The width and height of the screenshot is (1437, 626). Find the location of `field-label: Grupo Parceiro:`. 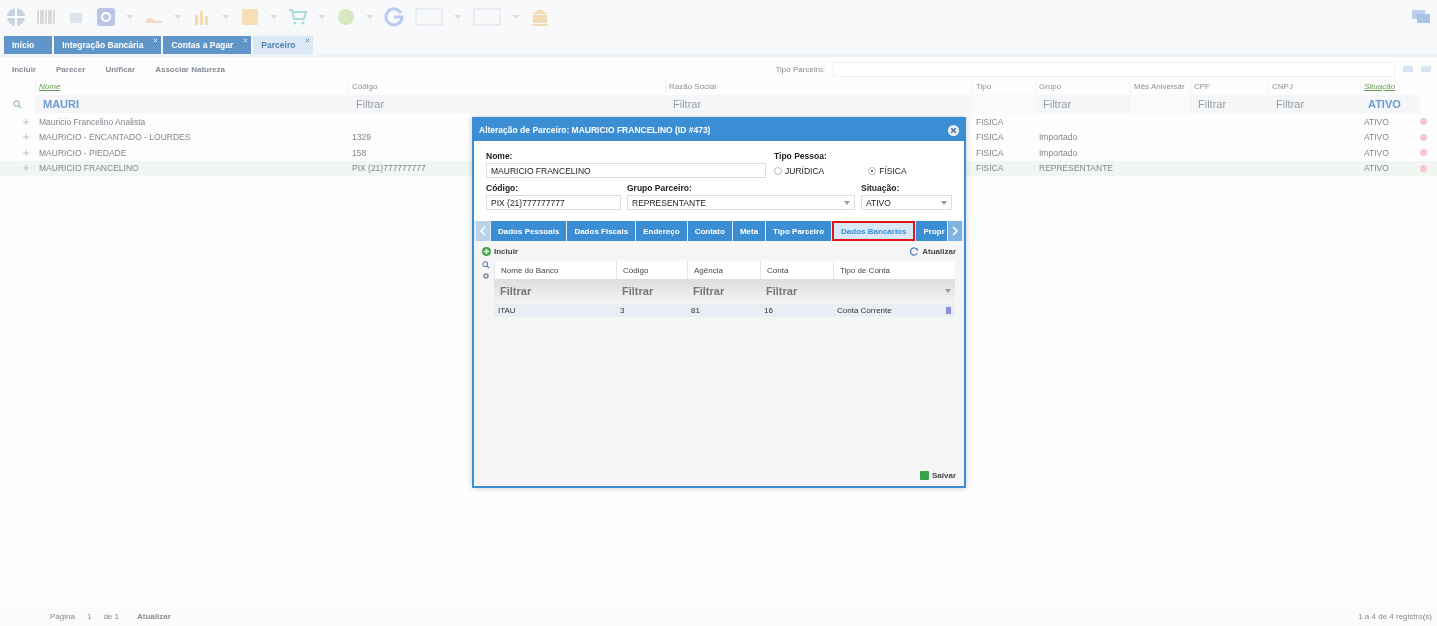

field-label: Grupo Parceiro: is located at coordinates (660, 188).